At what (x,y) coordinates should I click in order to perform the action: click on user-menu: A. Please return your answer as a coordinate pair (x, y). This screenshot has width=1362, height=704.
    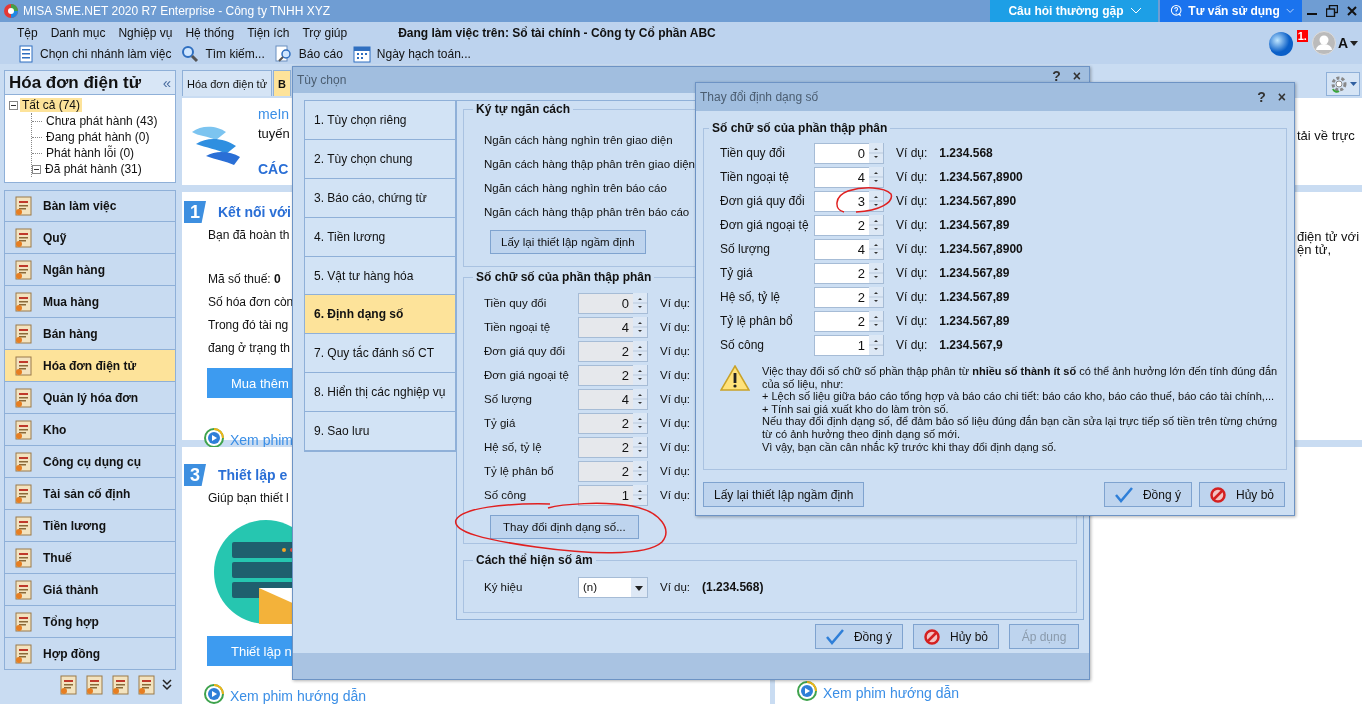
    Looking at the image, I should click on (1334, 43).